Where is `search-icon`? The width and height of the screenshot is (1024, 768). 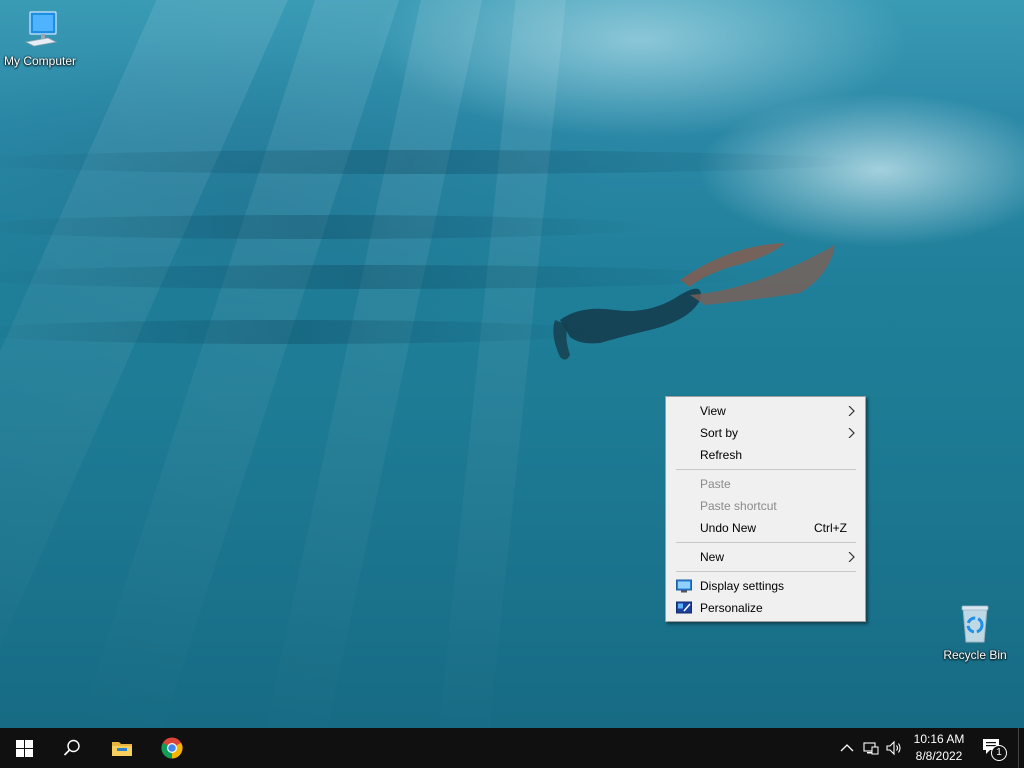
search-icon is located at coordinates (71, 747).